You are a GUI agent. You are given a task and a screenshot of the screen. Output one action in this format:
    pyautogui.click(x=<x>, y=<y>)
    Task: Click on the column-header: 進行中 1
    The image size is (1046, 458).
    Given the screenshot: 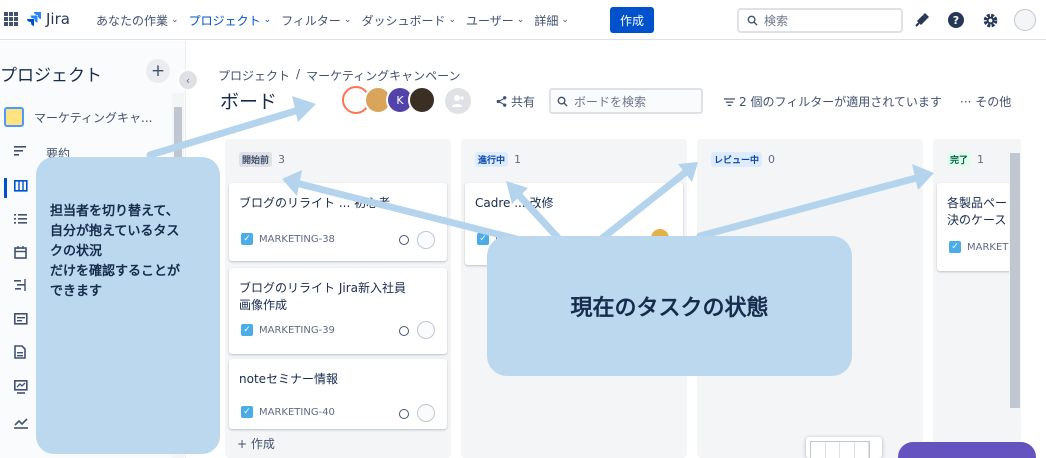 What is the action you would take?
    pyautogui.click(x=498, y=159)
    